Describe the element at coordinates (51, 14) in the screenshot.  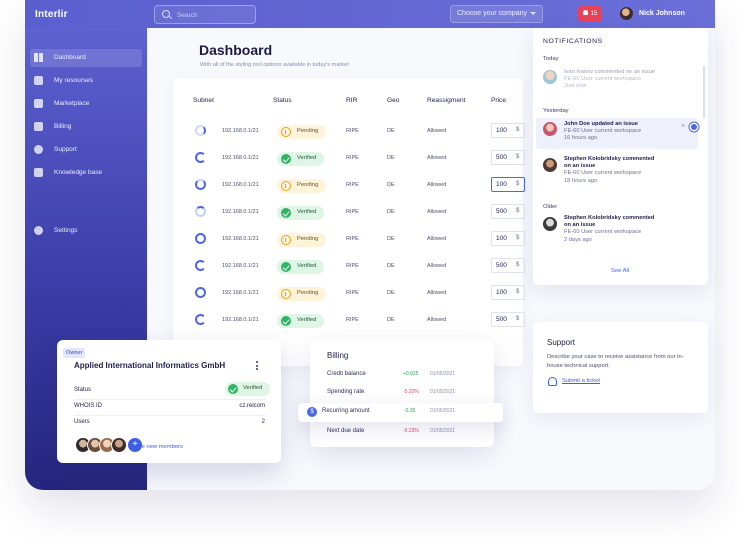
I see `app-logo: Interlir` at that location.